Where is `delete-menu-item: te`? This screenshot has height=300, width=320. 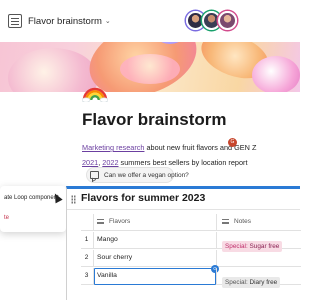
delete-menu-item: te is located at coordinates (6, 218).